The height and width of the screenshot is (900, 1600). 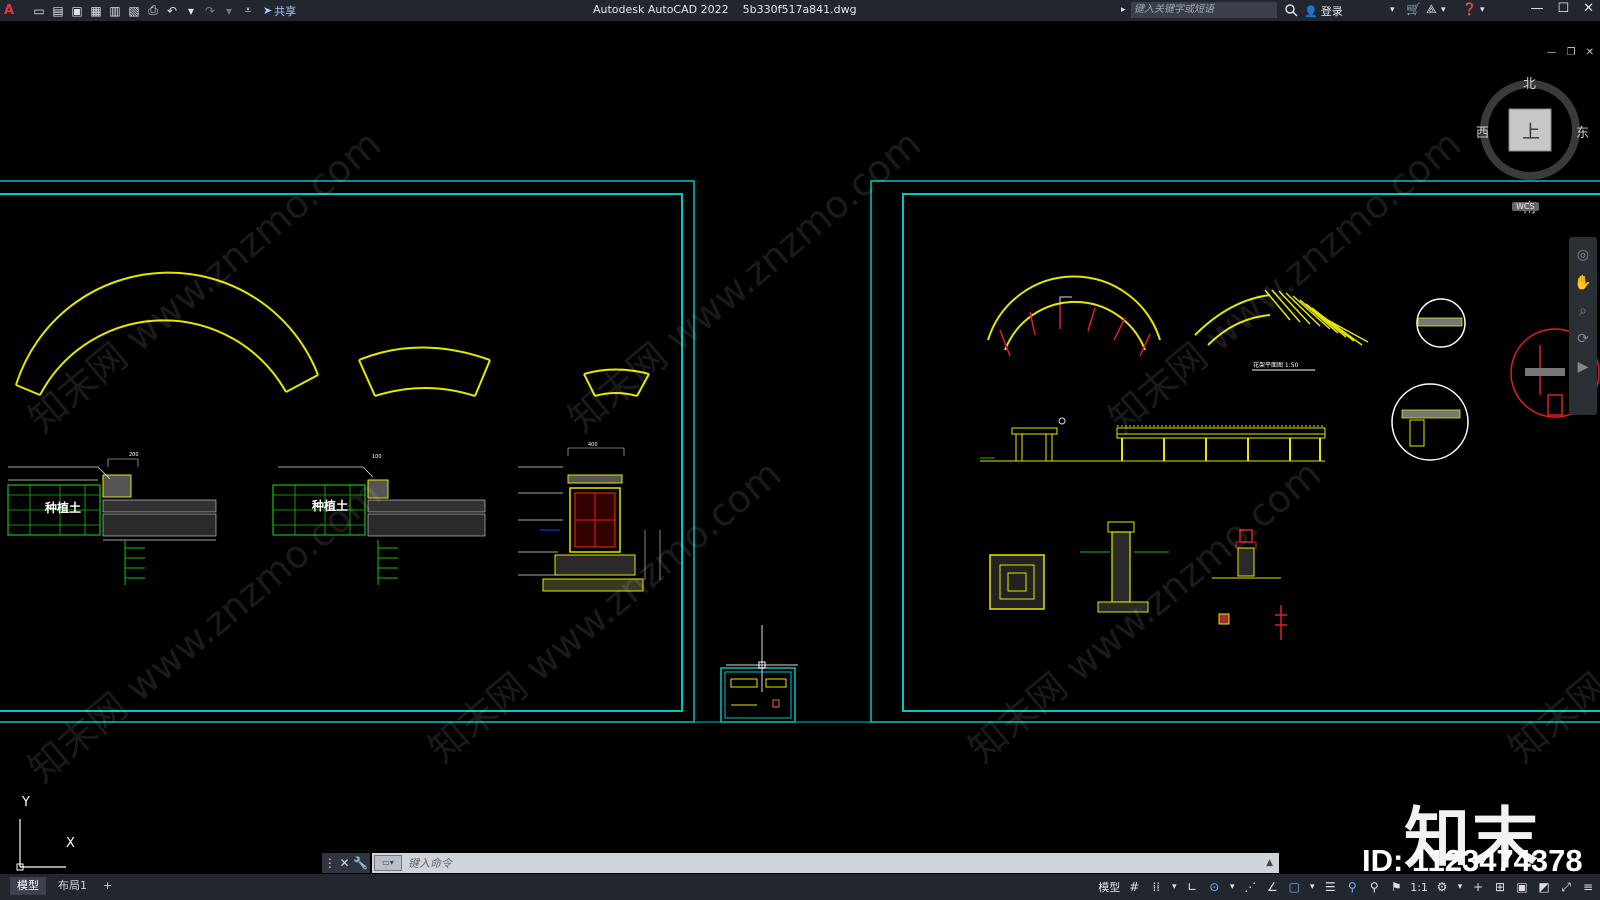 What do you see at coordinates (1588, 887) in the screenshot?
I see `customization-icon: ≡` at bounding box center [1588, 887].